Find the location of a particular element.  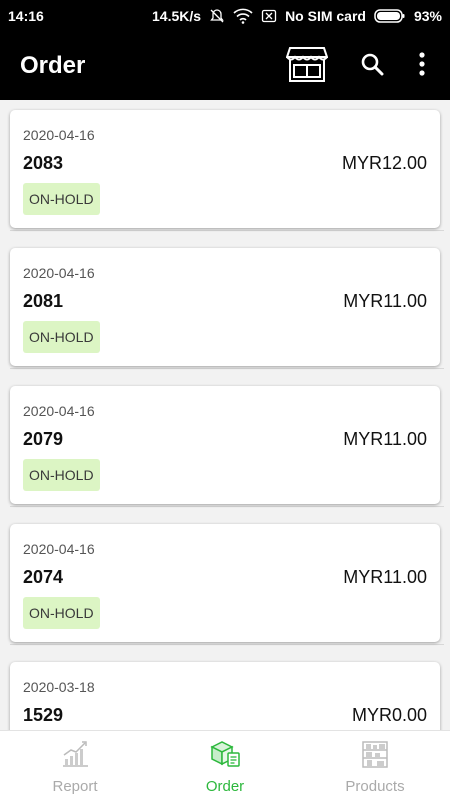

more-vert-icon is located at coordinates (422, 66).